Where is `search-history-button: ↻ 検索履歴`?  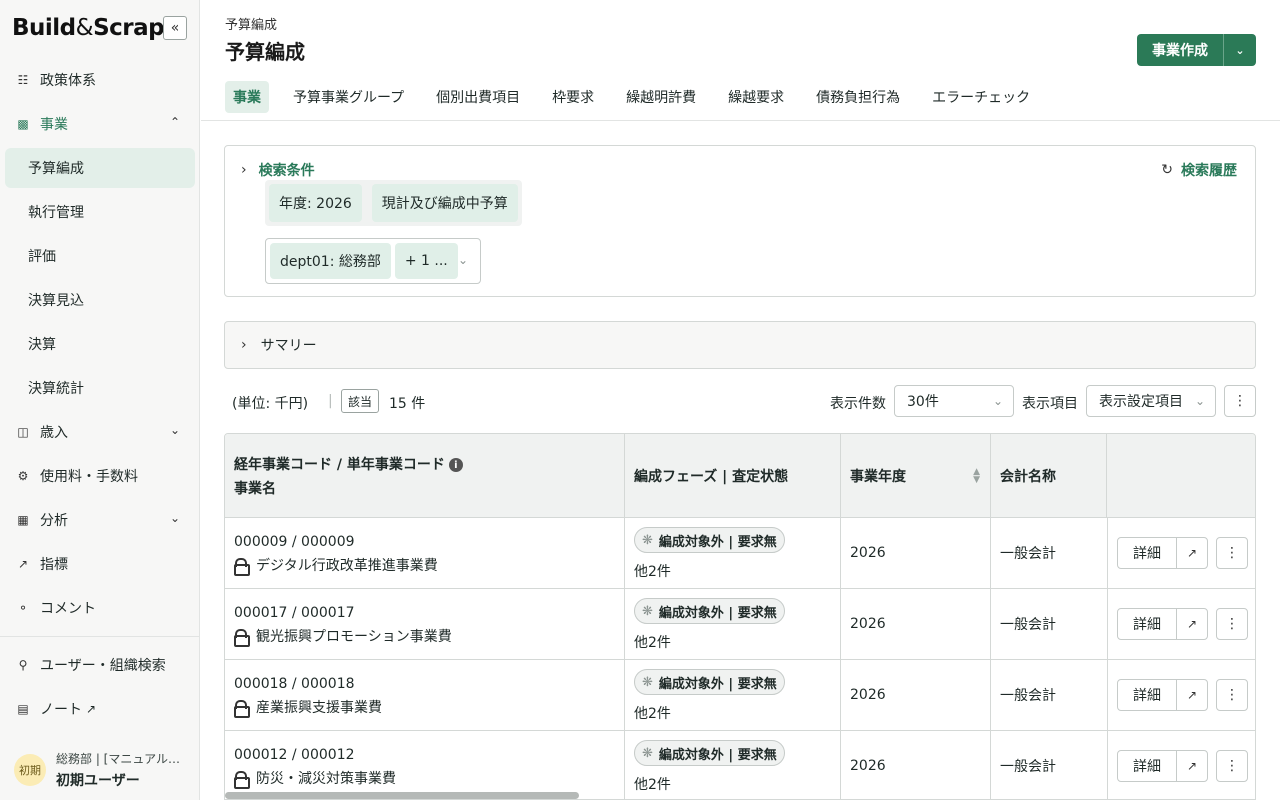
search-history-button: ↻ 検索履歴 is located at coordinates (1199, 170).